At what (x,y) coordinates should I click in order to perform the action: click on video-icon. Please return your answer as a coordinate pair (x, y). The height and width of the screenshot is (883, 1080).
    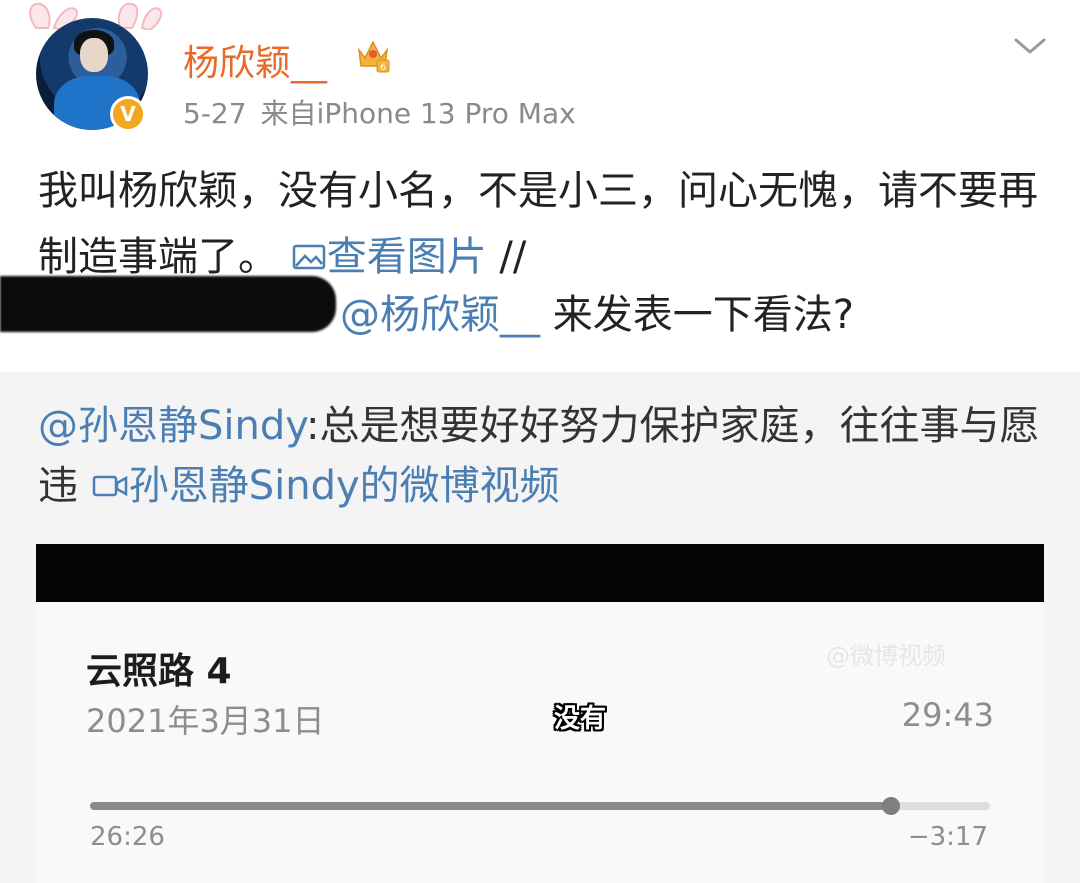
    Looking at the image, I should click on (109, 486).